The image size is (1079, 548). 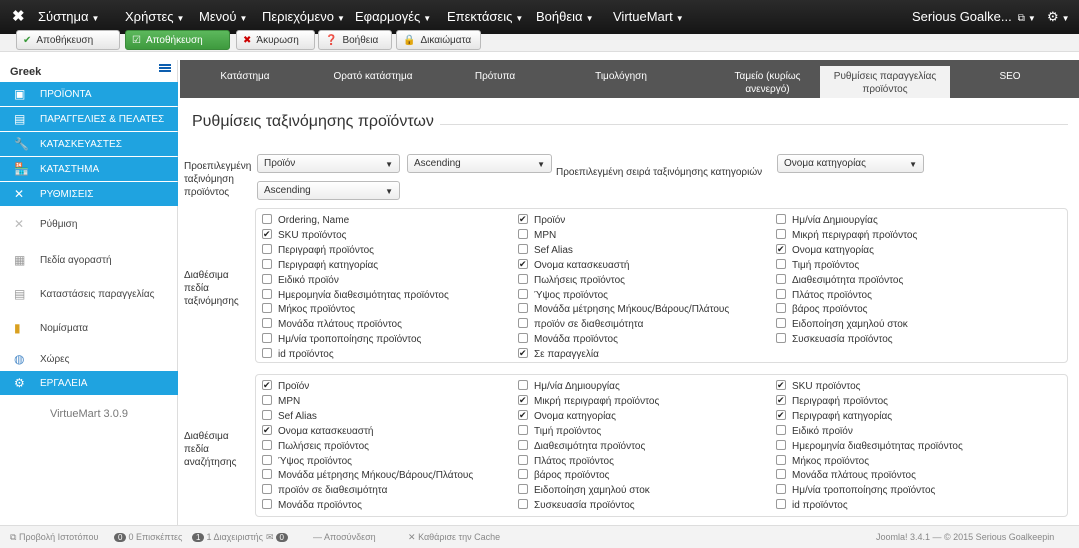 I want to click on tab-templates: Πρότυπα, so click(x=495, y=76).